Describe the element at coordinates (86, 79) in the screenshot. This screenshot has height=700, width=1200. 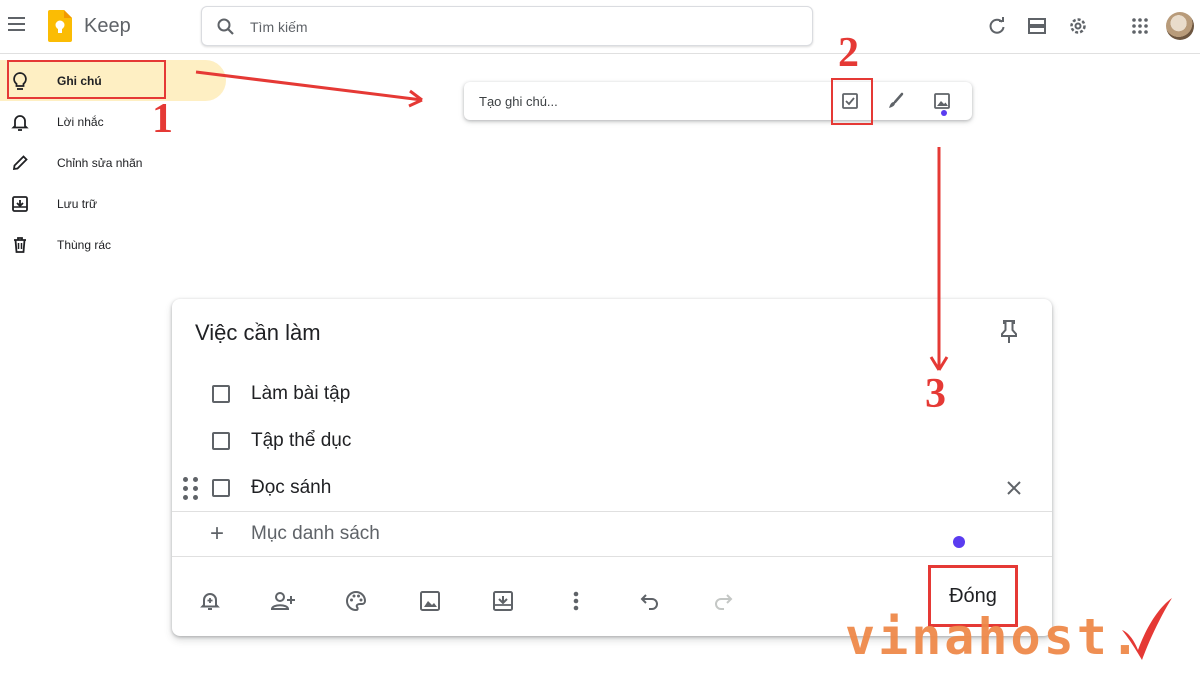
I see `highlight-notes-box` at that location.